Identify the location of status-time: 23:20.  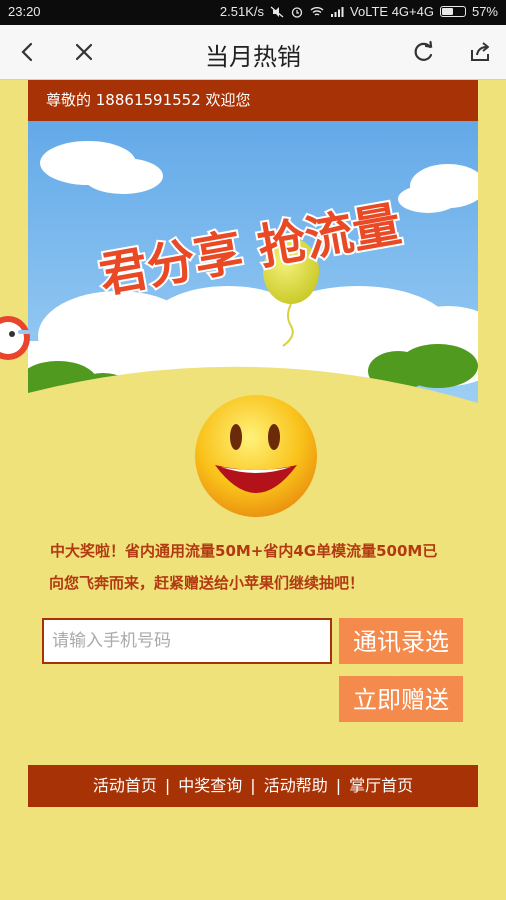
(24, 11).